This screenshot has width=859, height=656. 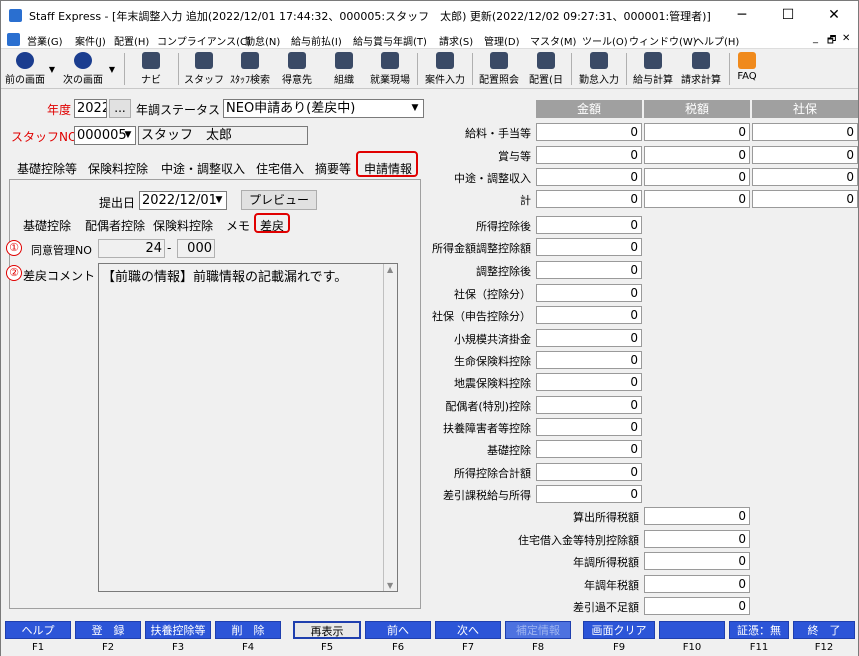 I want to click on row-label: 住宅借入金等特別控除額, so click(x=578, y=540).